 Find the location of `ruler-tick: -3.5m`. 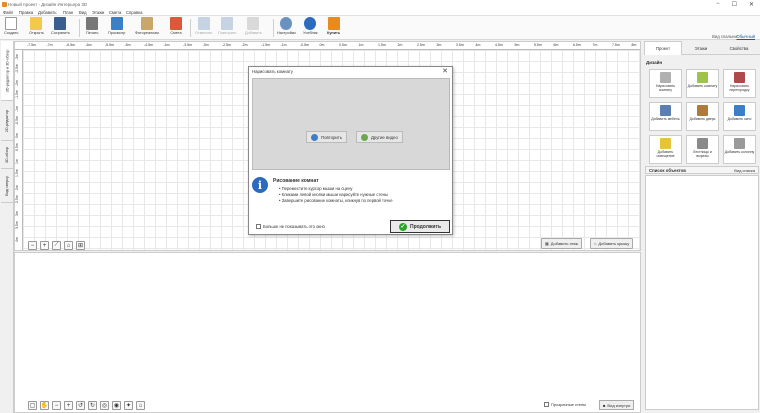

ruler-tick: -3.5m is located at coordinates (187, 45).